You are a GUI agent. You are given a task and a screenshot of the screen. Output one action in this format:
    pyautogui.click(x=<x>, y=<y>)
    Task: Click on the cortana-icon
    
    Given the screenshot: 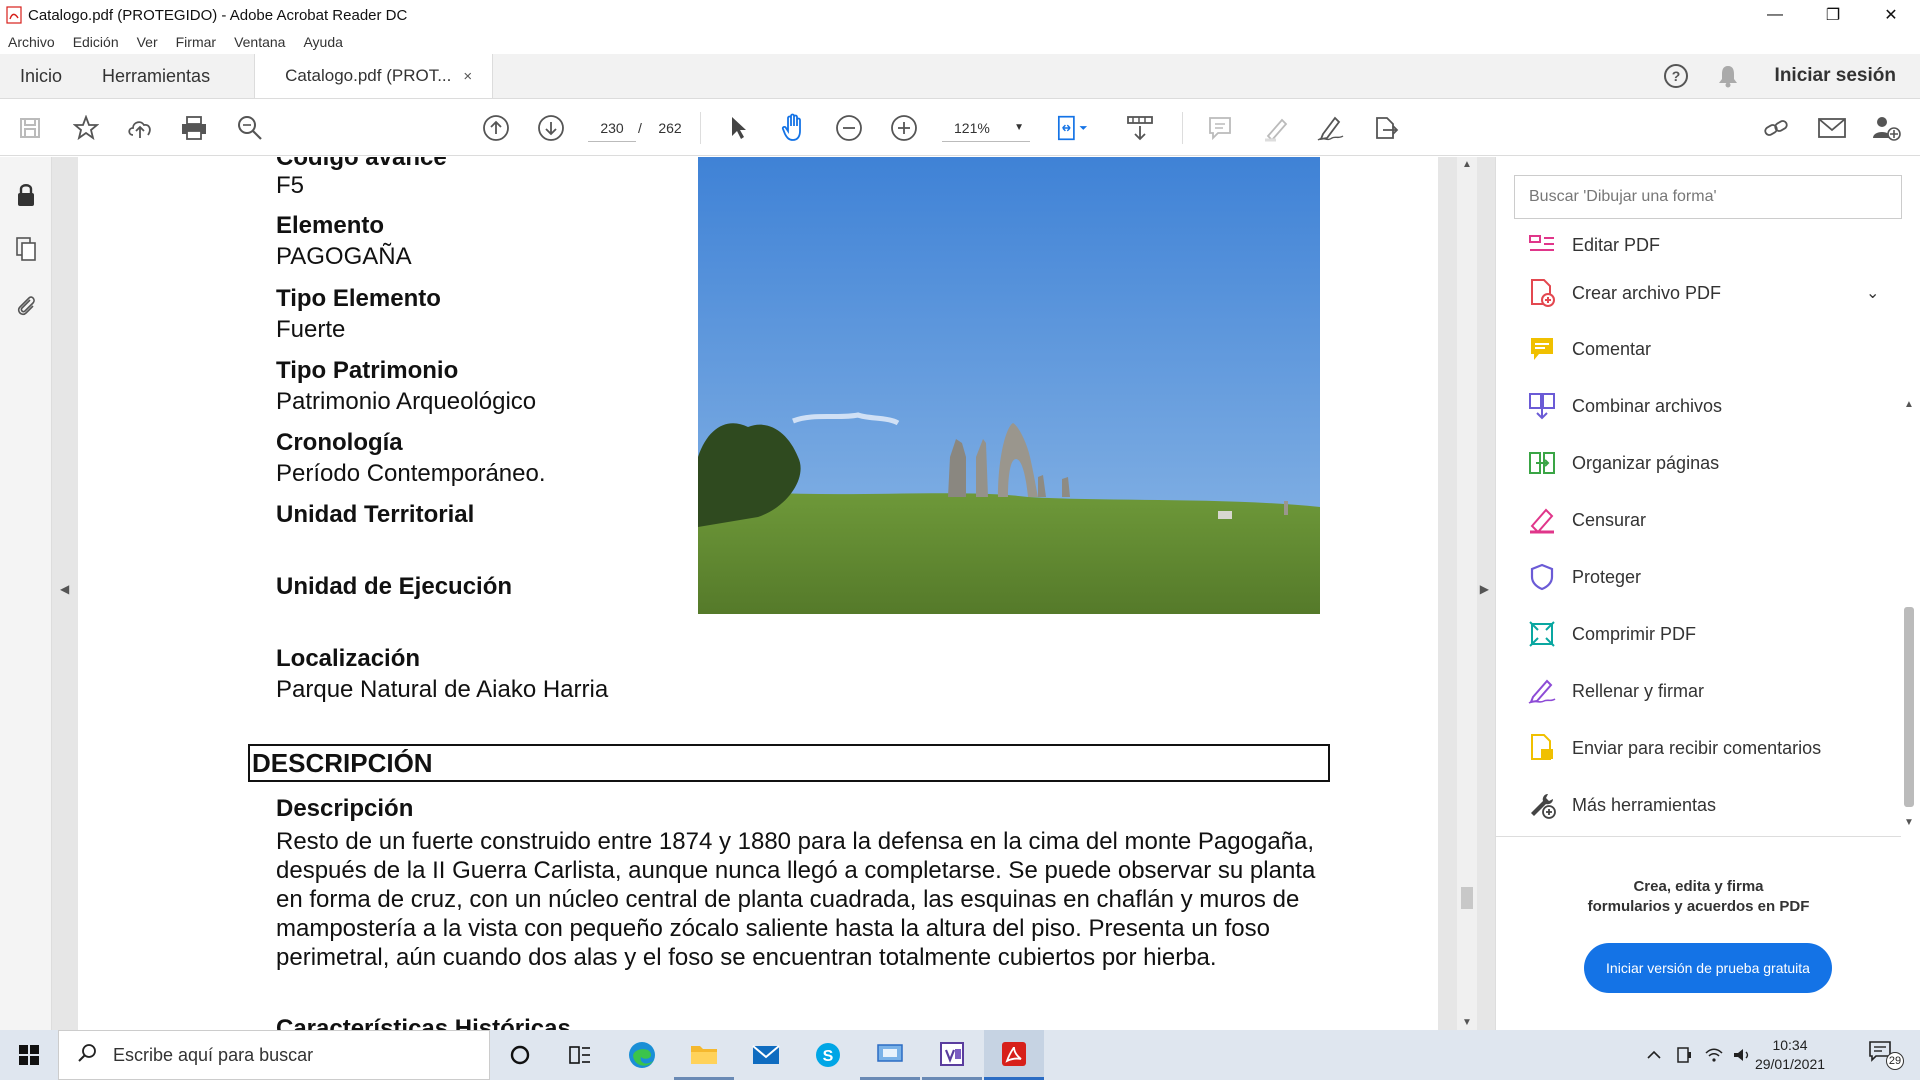 What is the action you would take?
    pyautogui.click(x=520, y=1055)
    